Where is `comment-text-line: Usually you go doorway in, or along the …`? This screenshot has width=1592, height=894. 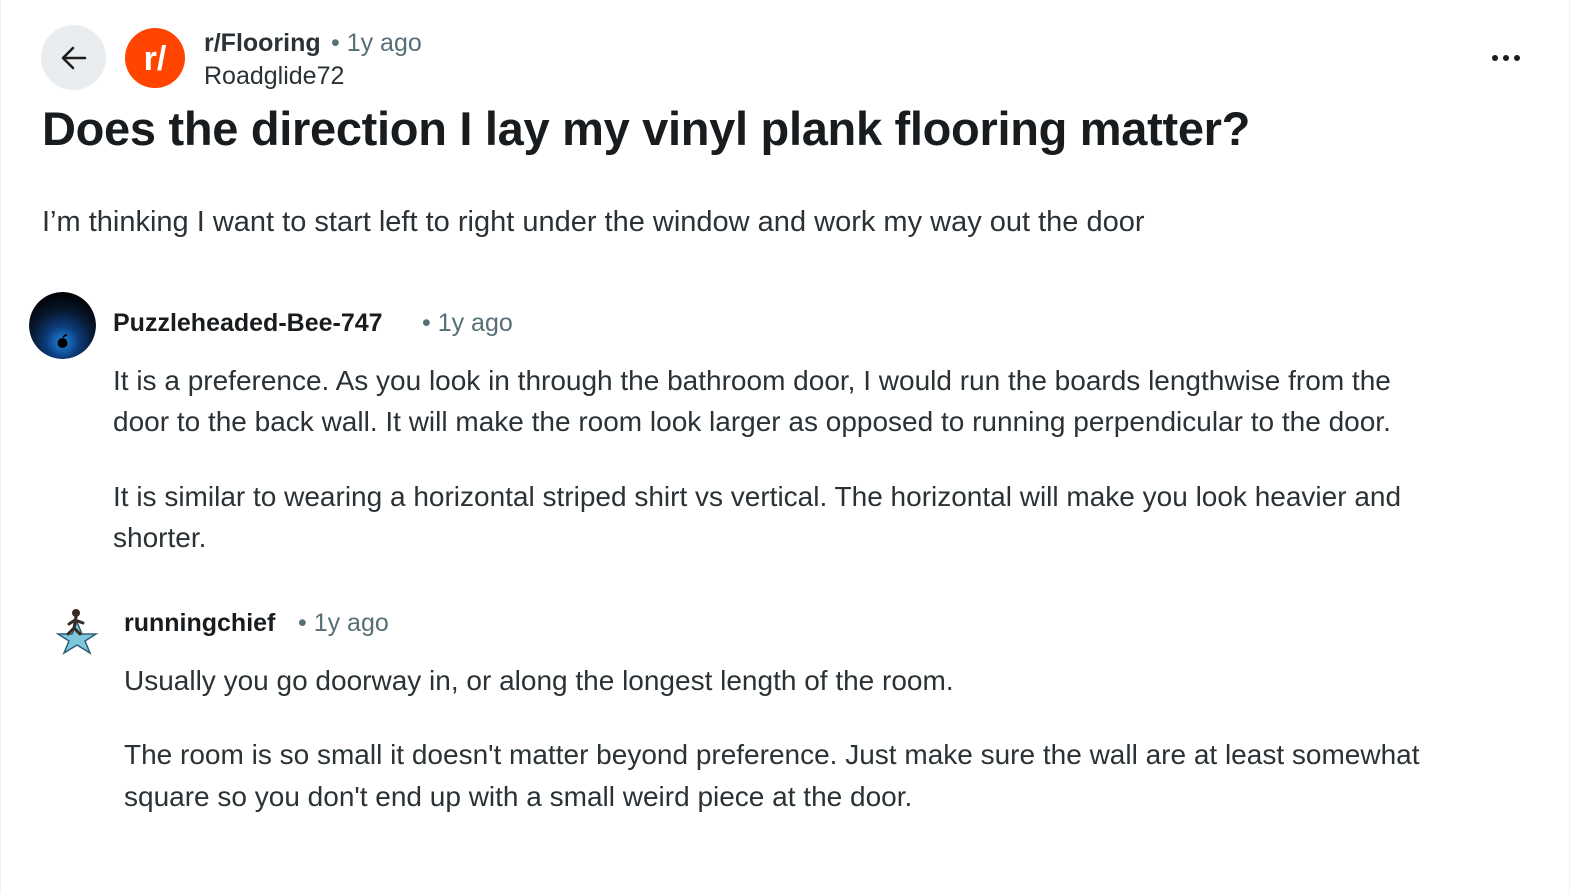 comment-text-line: Usually you go doorway in, or along the … is located at coordinates (539, 680).